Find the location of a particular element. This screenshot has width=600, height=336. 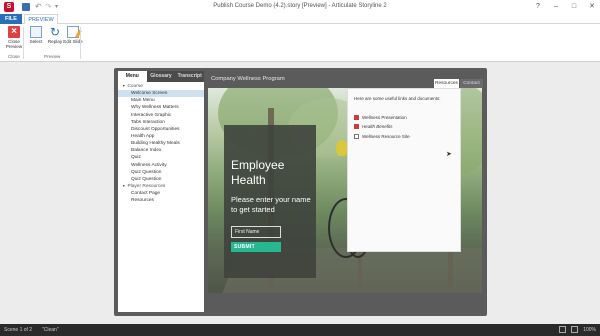

menu-item-resources: Resources is located at coordinates (161, 200).